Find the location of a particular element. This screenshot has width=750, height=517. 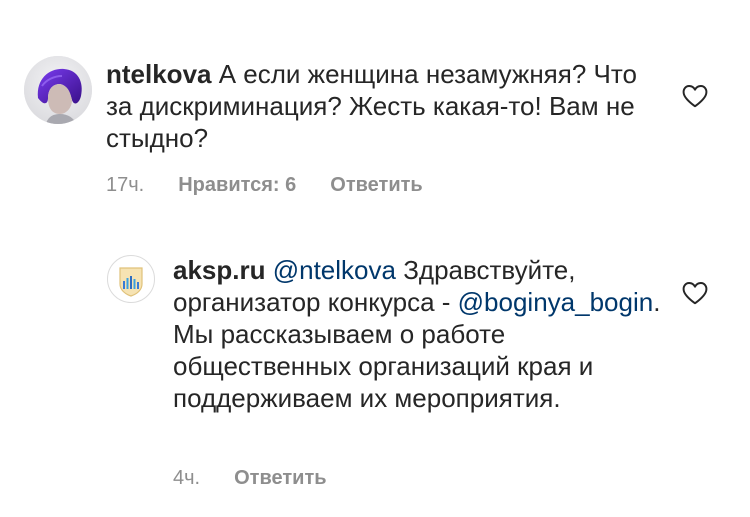

comment-username: ntelkova is located at coordinates (159, 74).